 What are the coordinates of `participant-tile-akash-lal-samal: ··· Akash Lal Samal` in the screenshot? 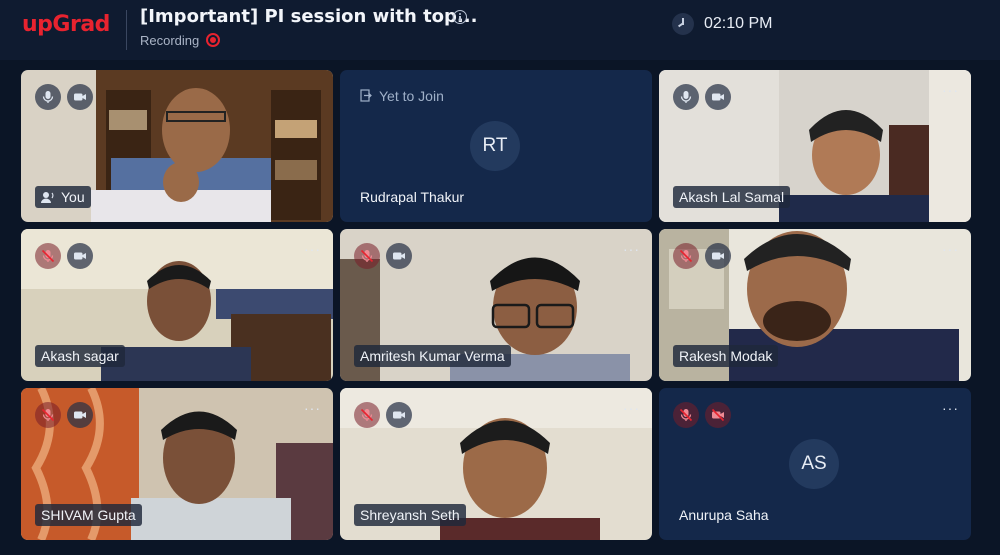 It's located at (815, 146).